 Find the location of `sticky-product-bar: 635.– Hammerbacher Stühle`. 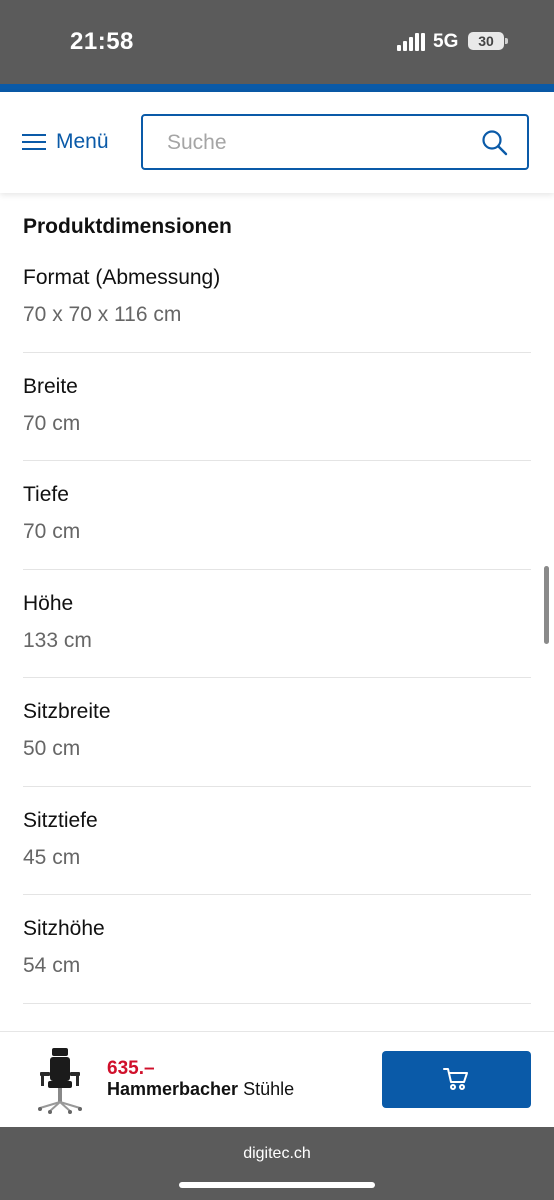

sticky-product-bar: 635.– Hammerbacher Stühle is located at coordinates (277, 1079).